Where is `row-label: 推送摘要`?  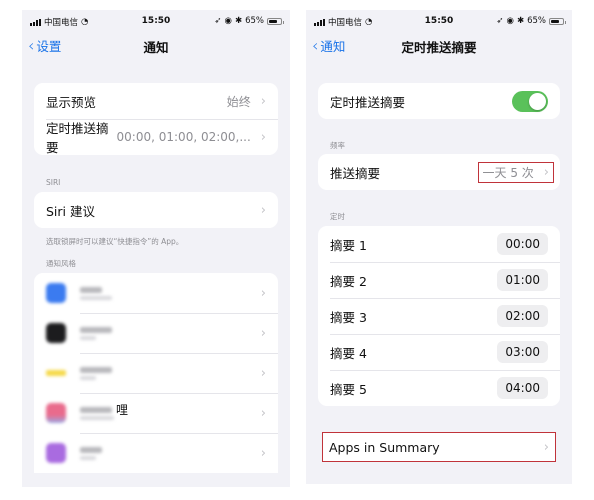 row-label: 推送摘要 is located at coordinates (355, 173).